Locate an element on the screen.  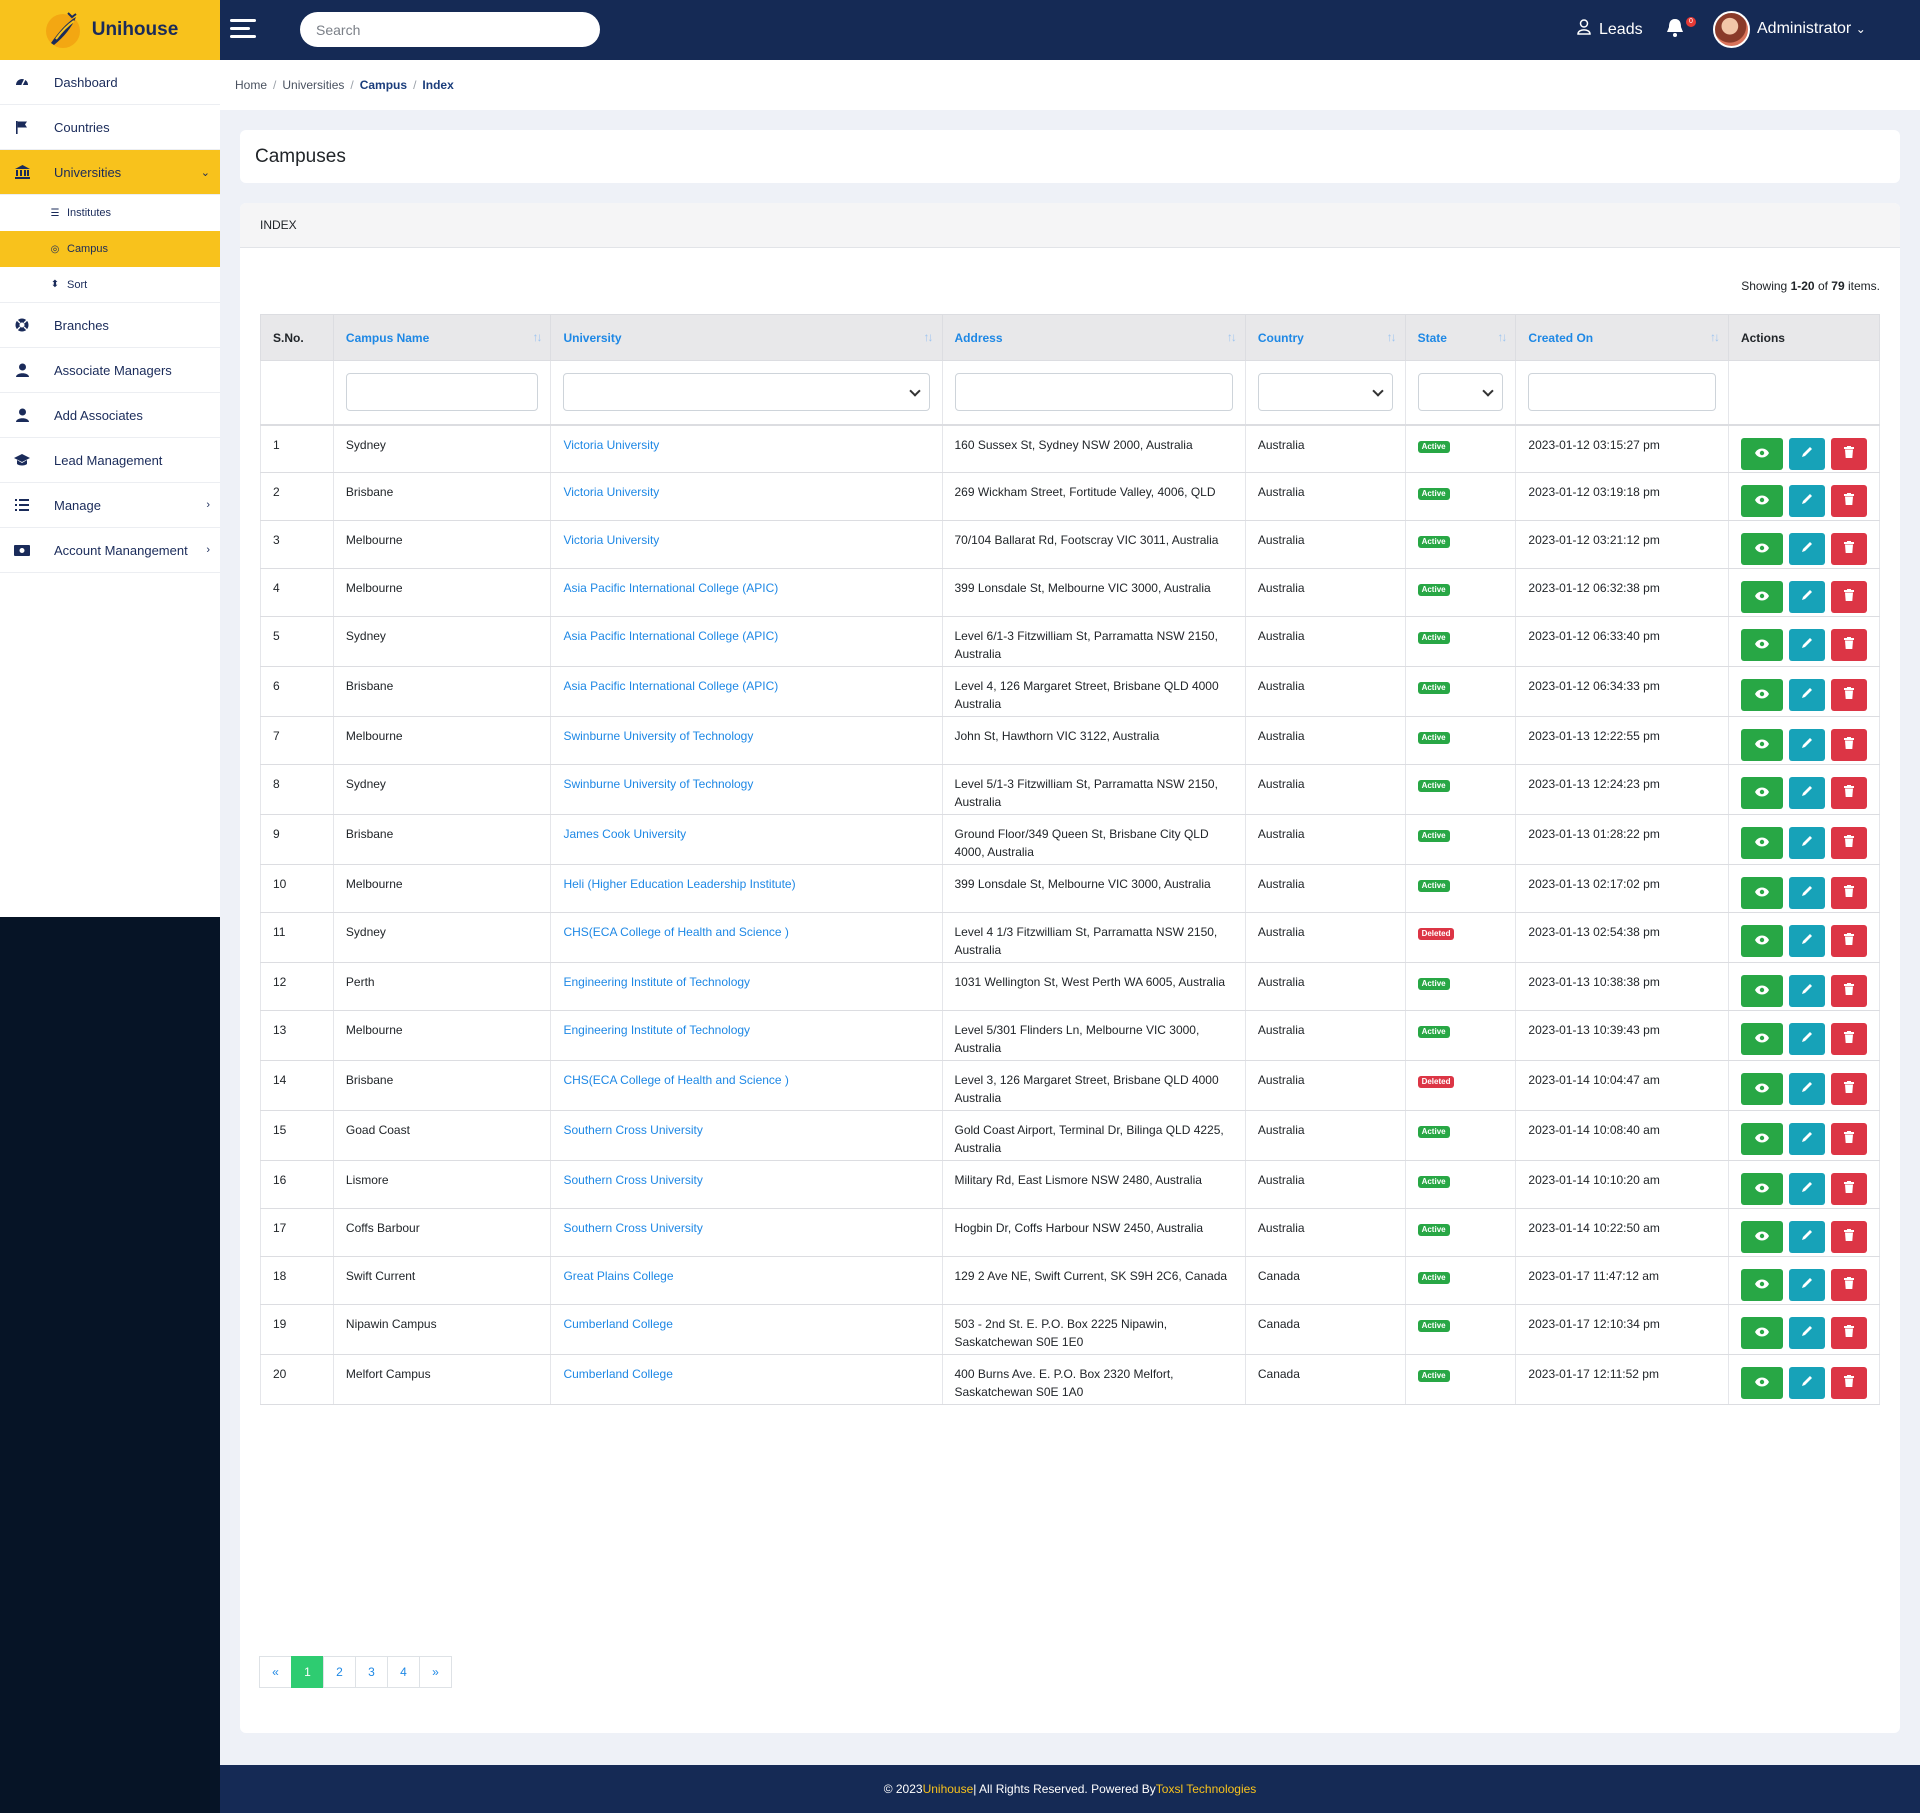
pagination-item: » is located at coordinates (435, 1672).